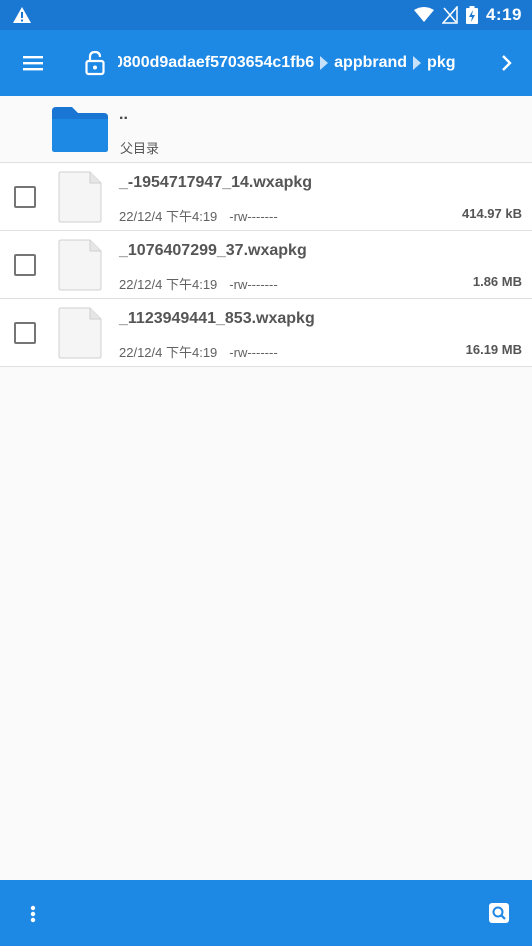 Image resolution: width=532 pixels, height=946 pixels. What do you see at coordinates (492, 213) in the screenshot?
I see `file-size: 414.97 kB` at bounding box center [492, 213].